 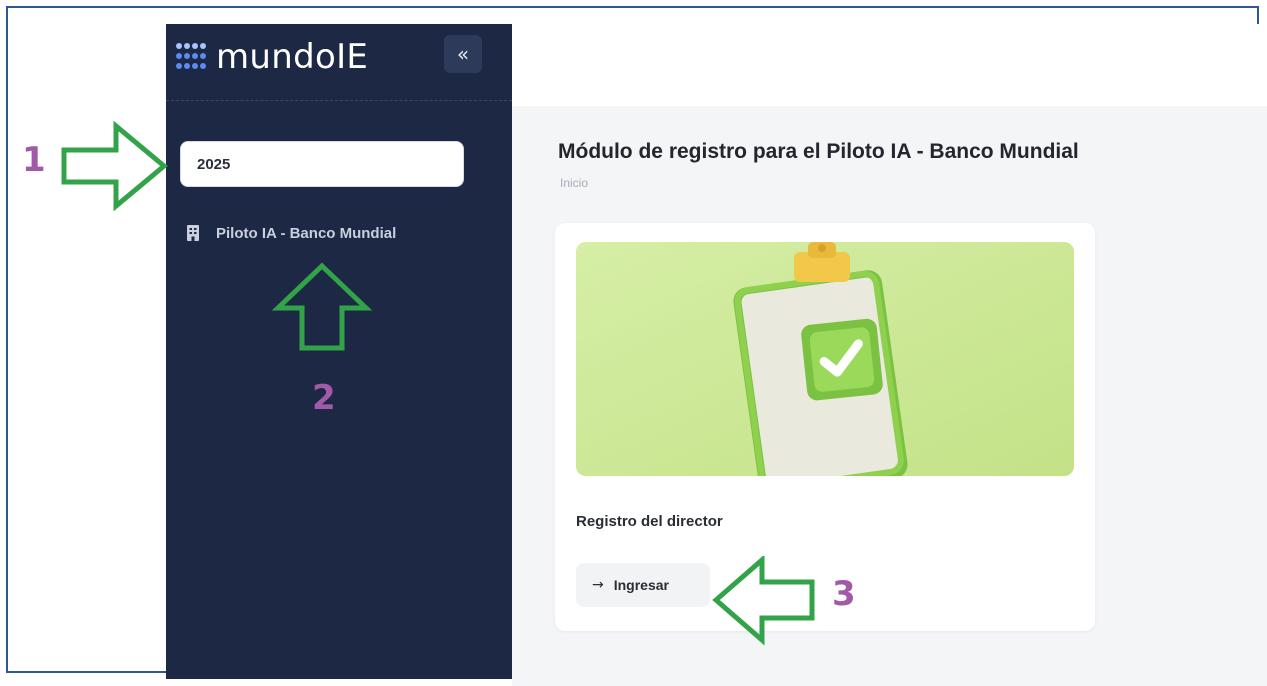 I want to click on top-bar, so click(x=889, y=65).